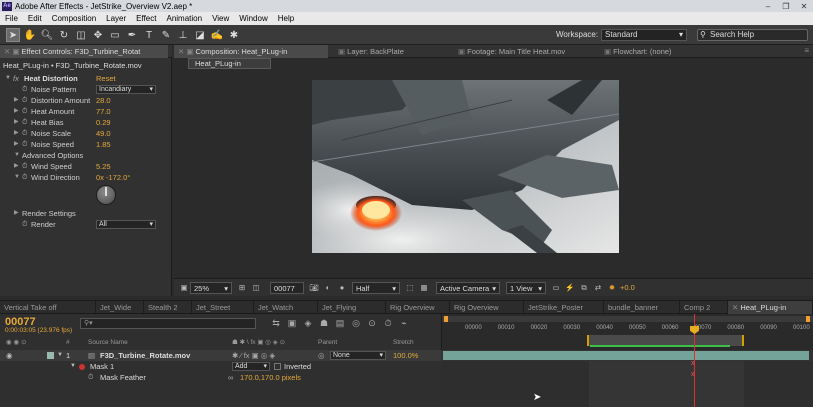 The width and height of the screenshot is (813, 407). What do you see at coordinates (132, 35) in the screenshot?
I see `pen-tool-icon: ✒` at bounding box center [132, 35].